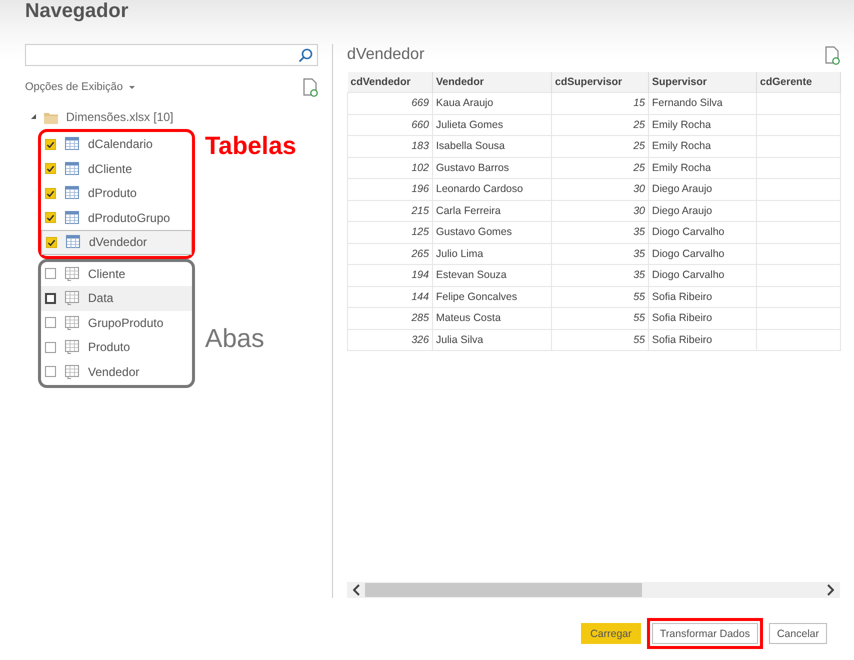 This screenshot has width=854, height=660. I want to click on tree-item: Cliente, so click(116, 274).